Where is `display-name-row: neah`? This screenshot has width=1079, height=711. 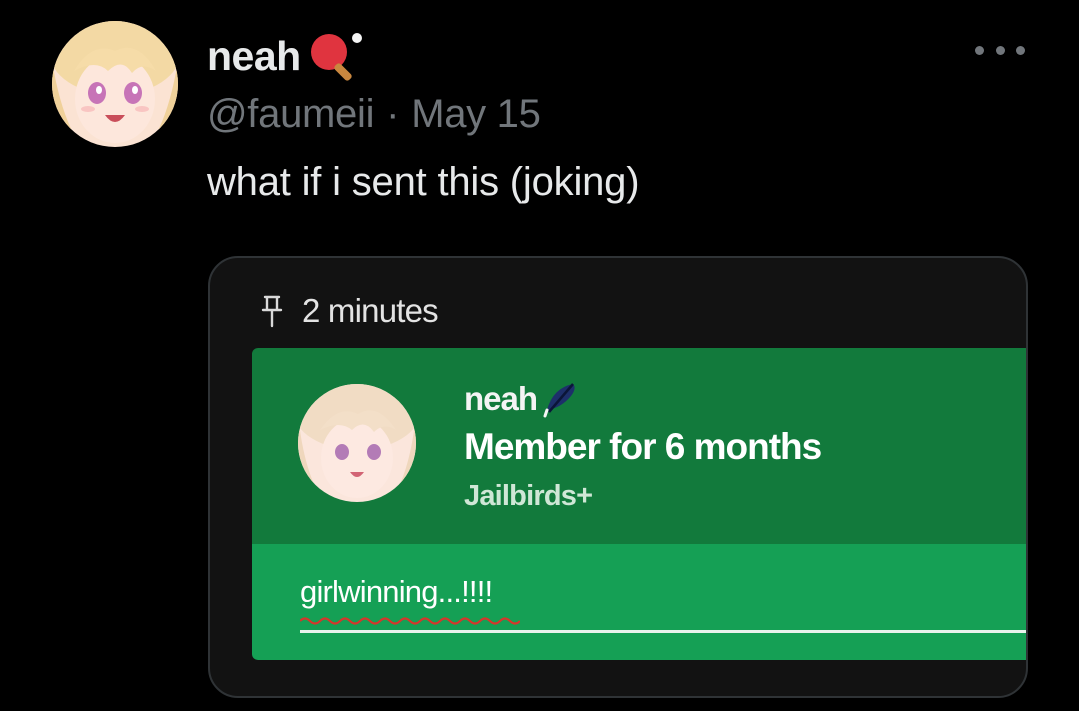
display-name-row: neah is located at coordinates (287, 56).